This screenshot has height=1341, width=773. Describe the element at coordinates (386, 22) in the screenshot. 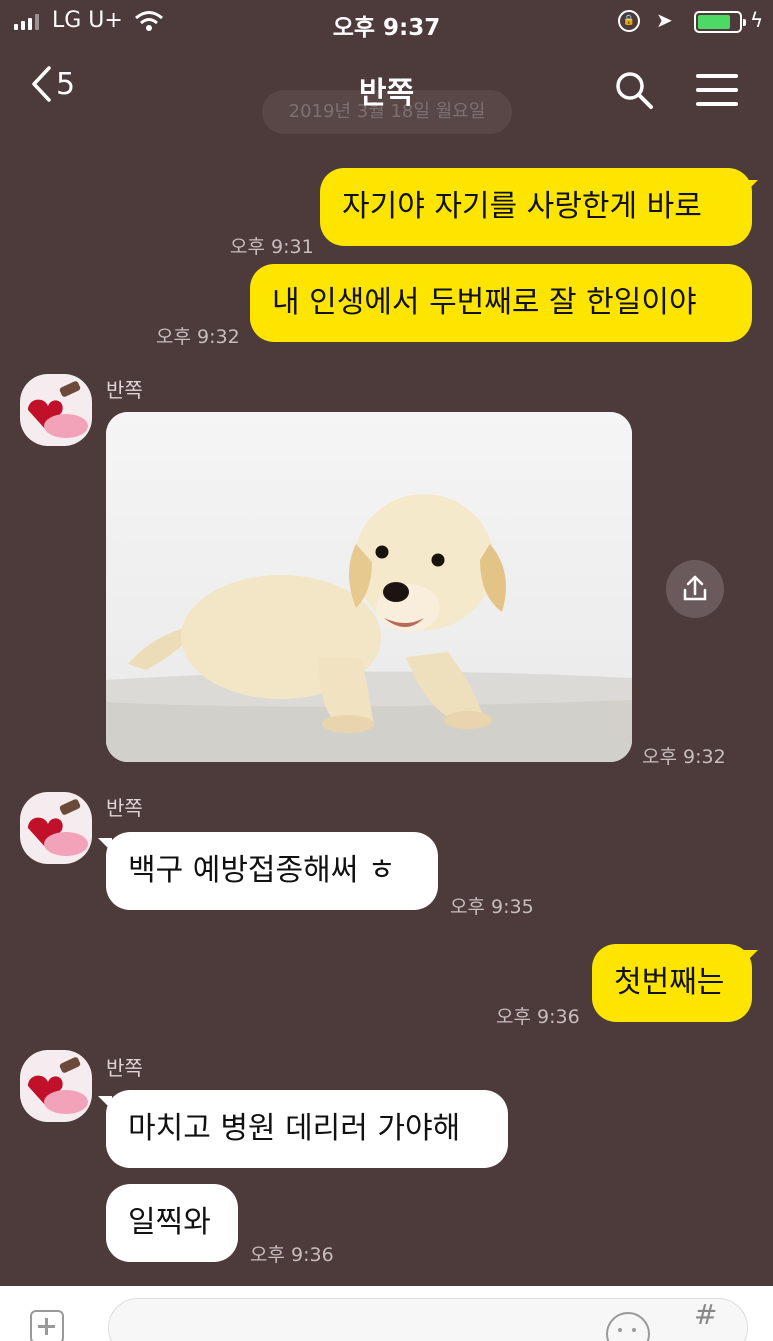

I see `status-bar: LG U+ 오후 9:37 🔒 ➤ ϟ` at that location.